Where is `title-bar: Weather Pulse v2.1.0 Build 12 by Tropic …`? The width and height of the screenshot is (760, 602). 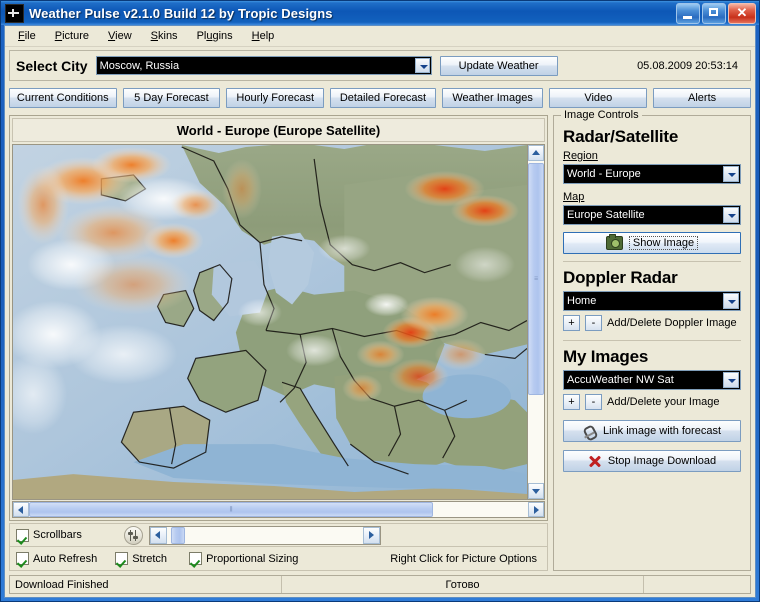 title-bar: Weather Pulse v2.1.0 Build 12 by Tropic … is located at coordinates (380, 13).